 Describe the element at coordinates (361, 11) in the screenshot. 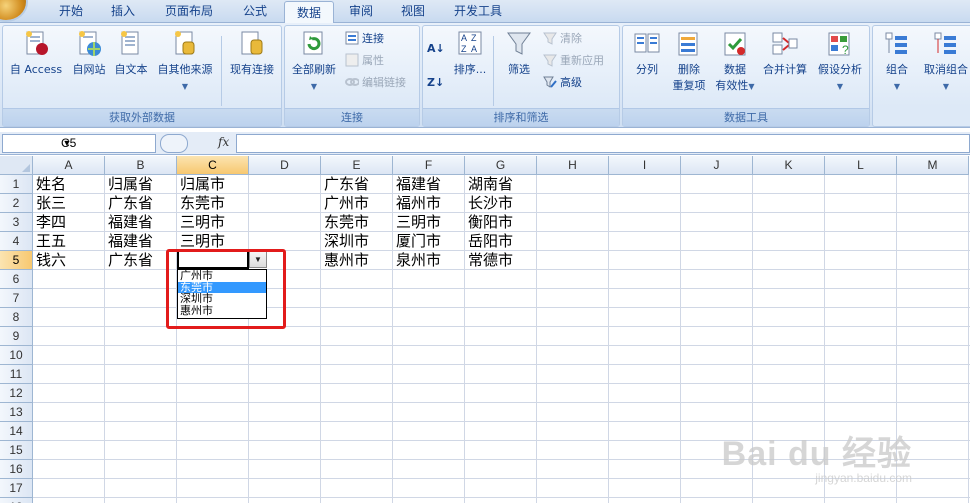

I see `tab-review: 审阅` at that location.